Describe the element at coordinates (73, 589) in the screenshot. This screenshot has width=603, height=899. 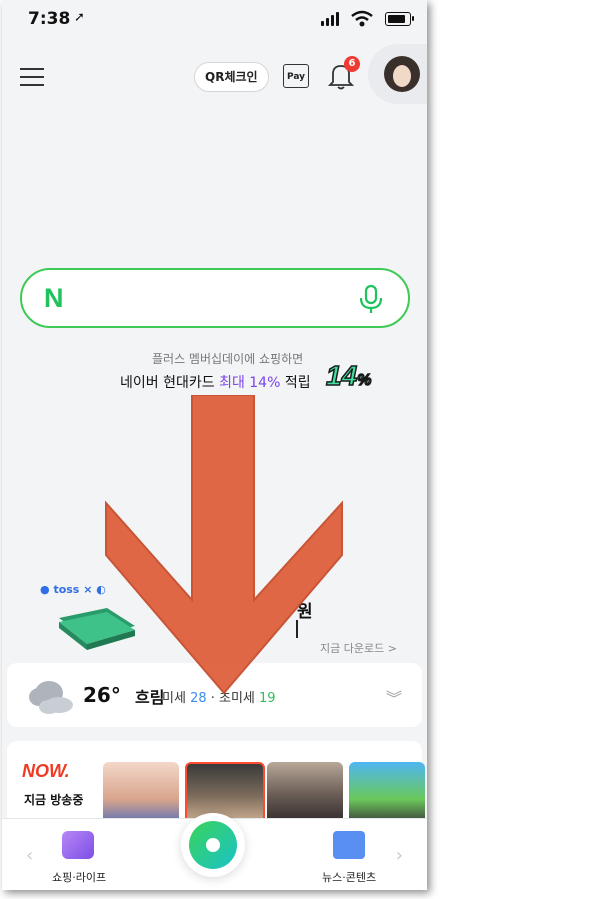
I see `toss-logo: ● toss × ◐` at that location.